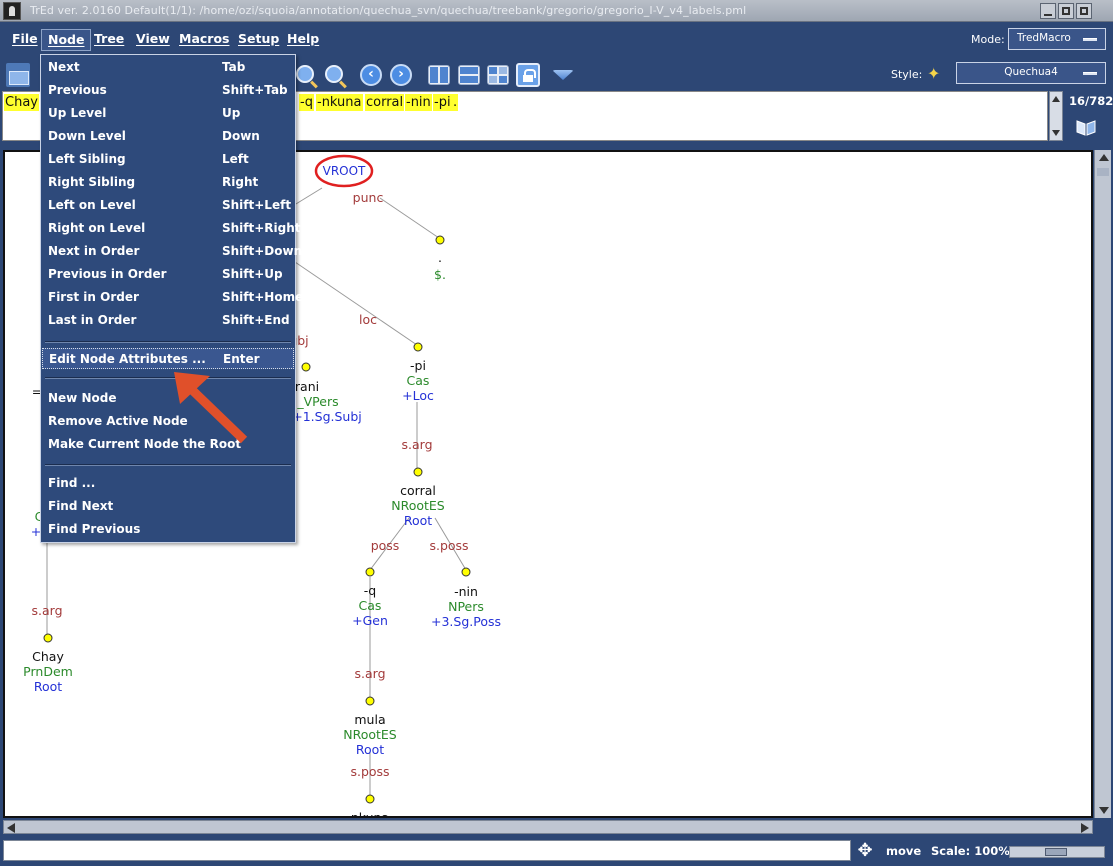 The image size is (1113, 866). Describe the element at coordinates (168, 182) in the screenshot. I see `menu-item-right-sibling: Right Sibling Right` at that location.